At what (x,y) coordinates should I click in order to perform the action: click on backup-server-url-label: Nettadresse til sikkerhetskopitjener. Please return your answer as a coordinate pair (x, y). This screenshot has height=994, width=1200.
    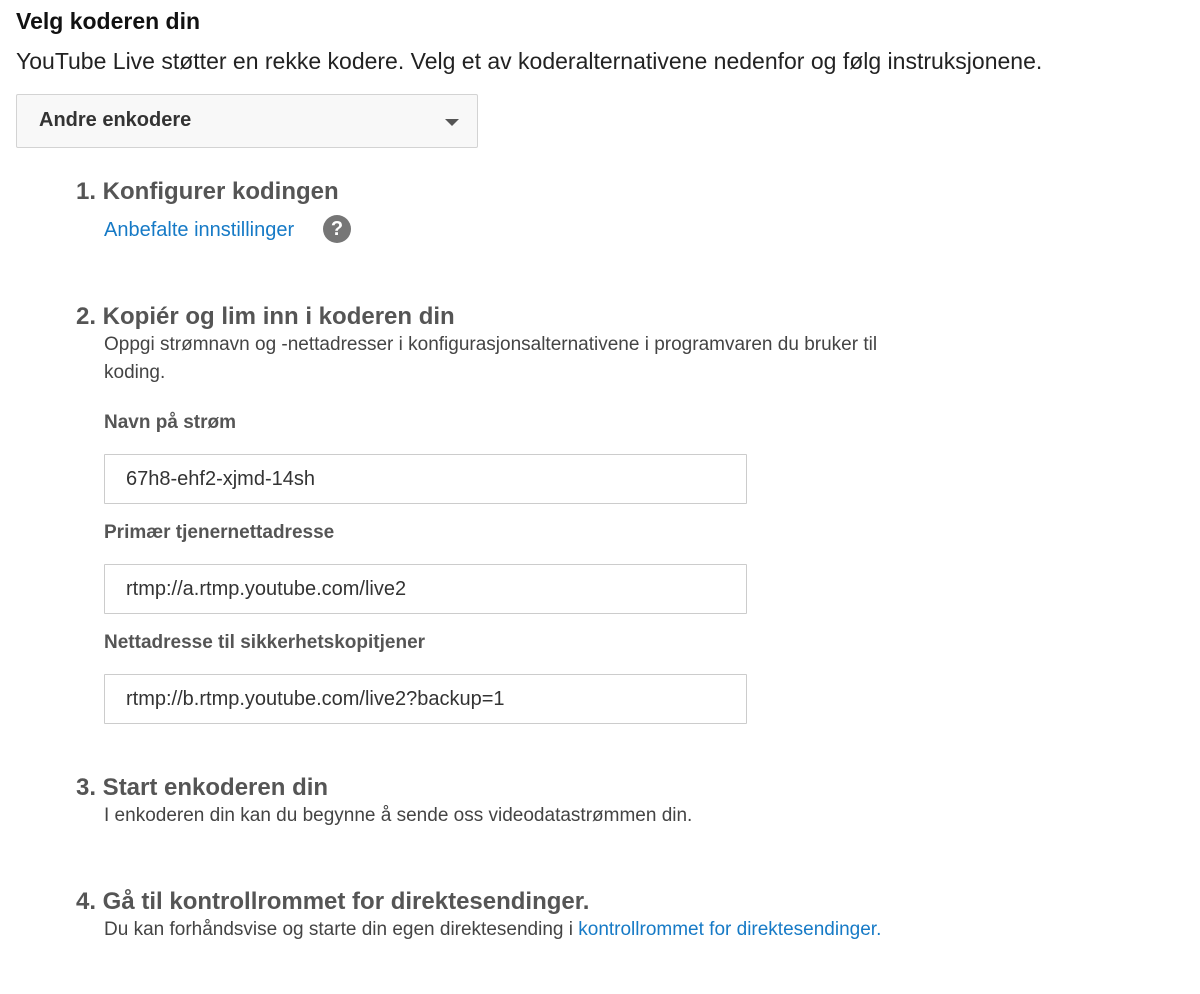
    Looking at the image, I should click on (265, 642).